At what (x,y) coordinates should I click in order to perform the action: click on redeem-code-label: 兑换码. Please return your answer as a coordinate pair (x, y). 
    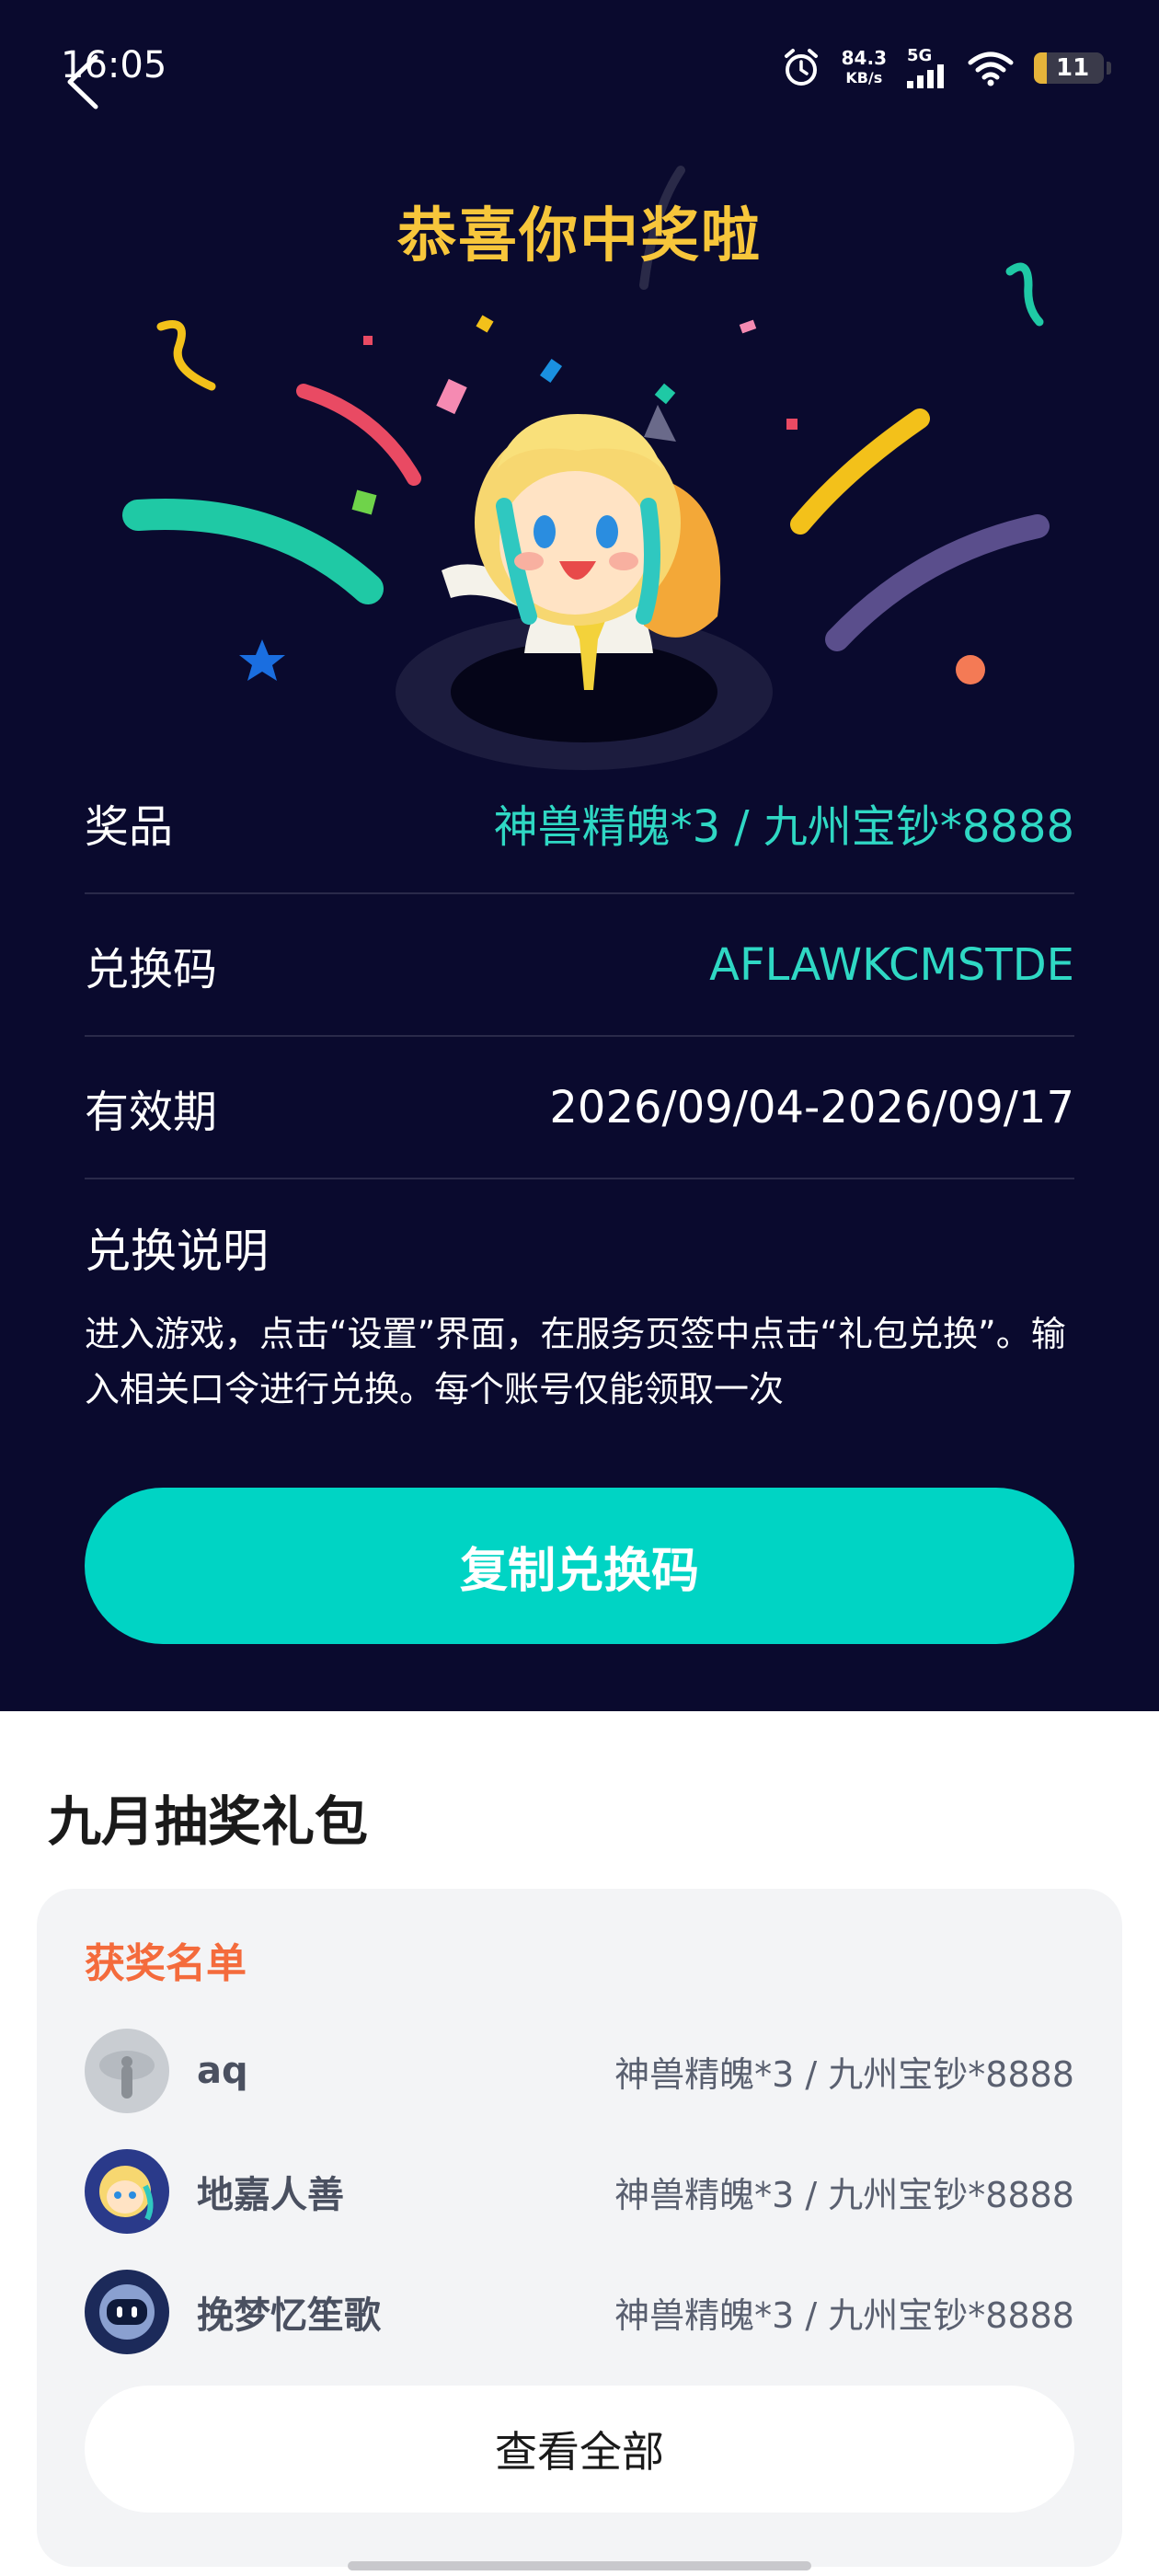
    Looking at the image, I should click on (151, 969).